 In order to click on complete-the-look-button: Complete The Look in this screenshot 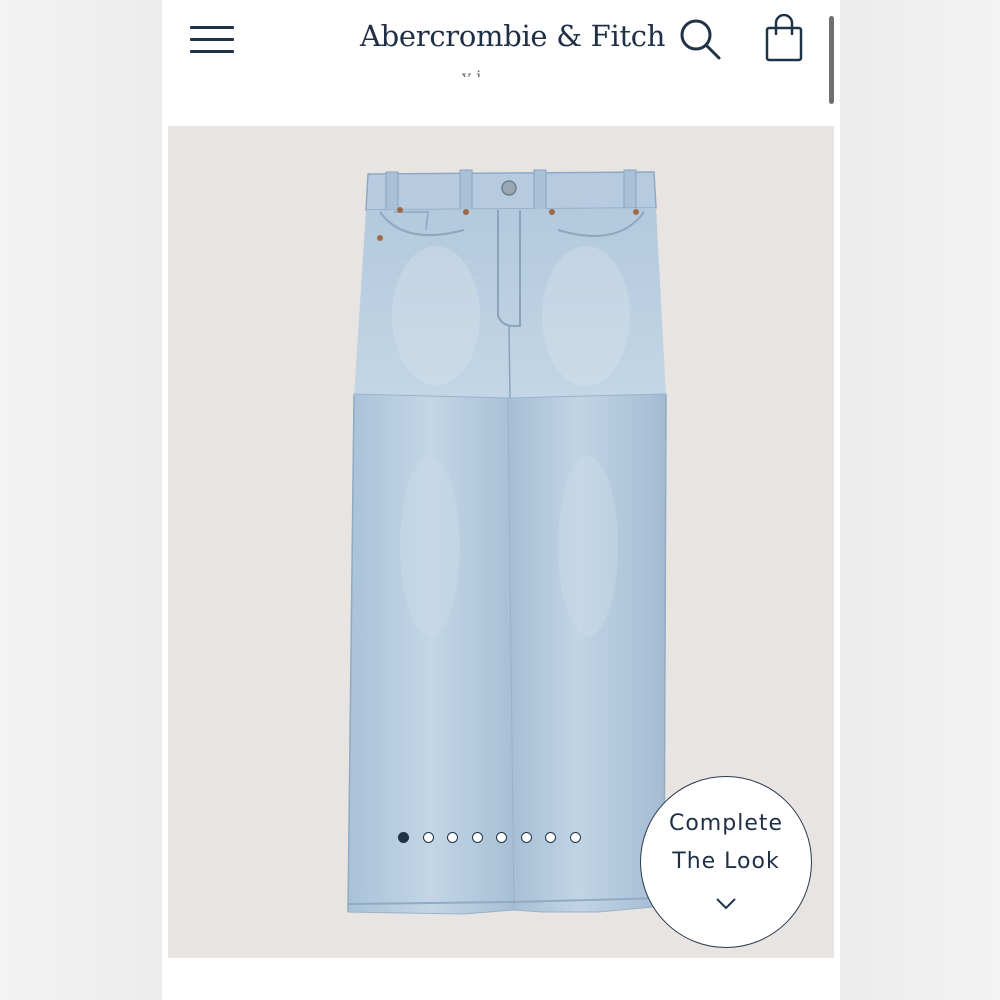, I will do `click(726, 862)`.